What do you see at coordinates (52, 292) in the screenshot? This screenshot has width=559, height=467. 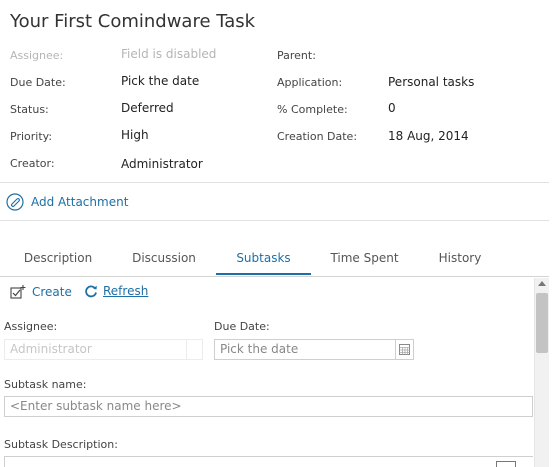 I see `create-label: Create` at bounding box center [52, 292].